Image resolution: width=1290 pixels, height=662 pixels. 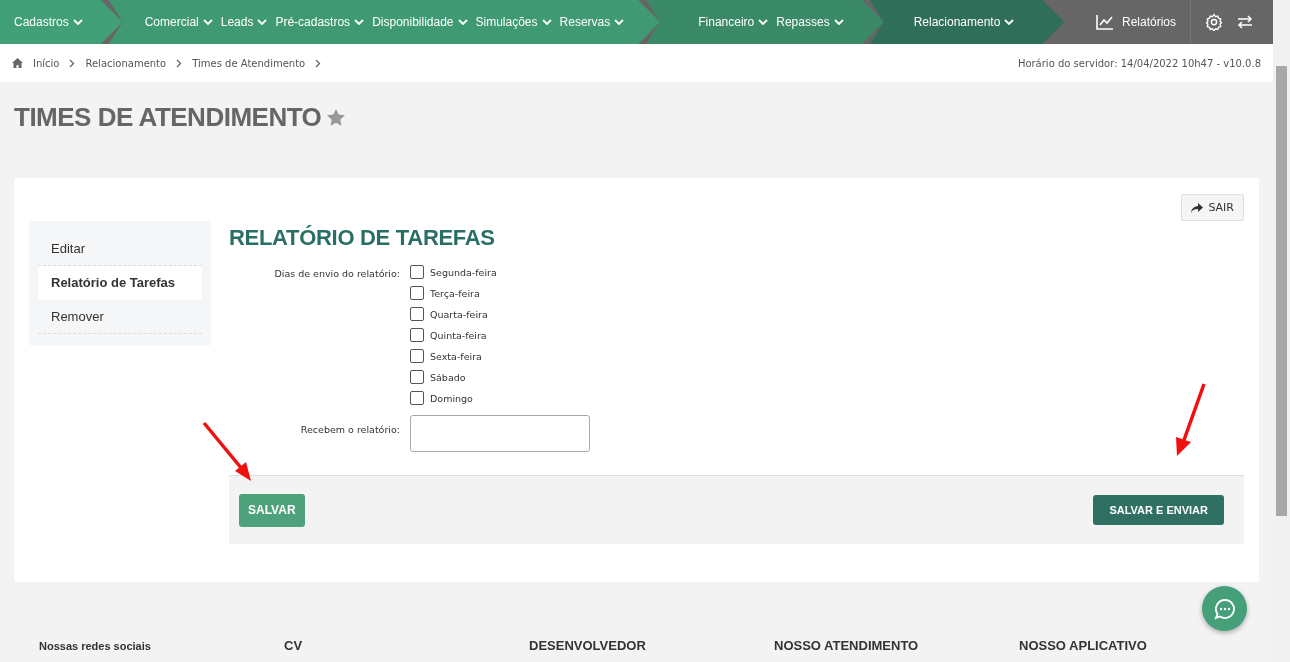 What do you see at coordinates (120, 283) in the screenshot?
I see `side-menu-item: Relatório de Tarefas` at bounding box center [120, 283].